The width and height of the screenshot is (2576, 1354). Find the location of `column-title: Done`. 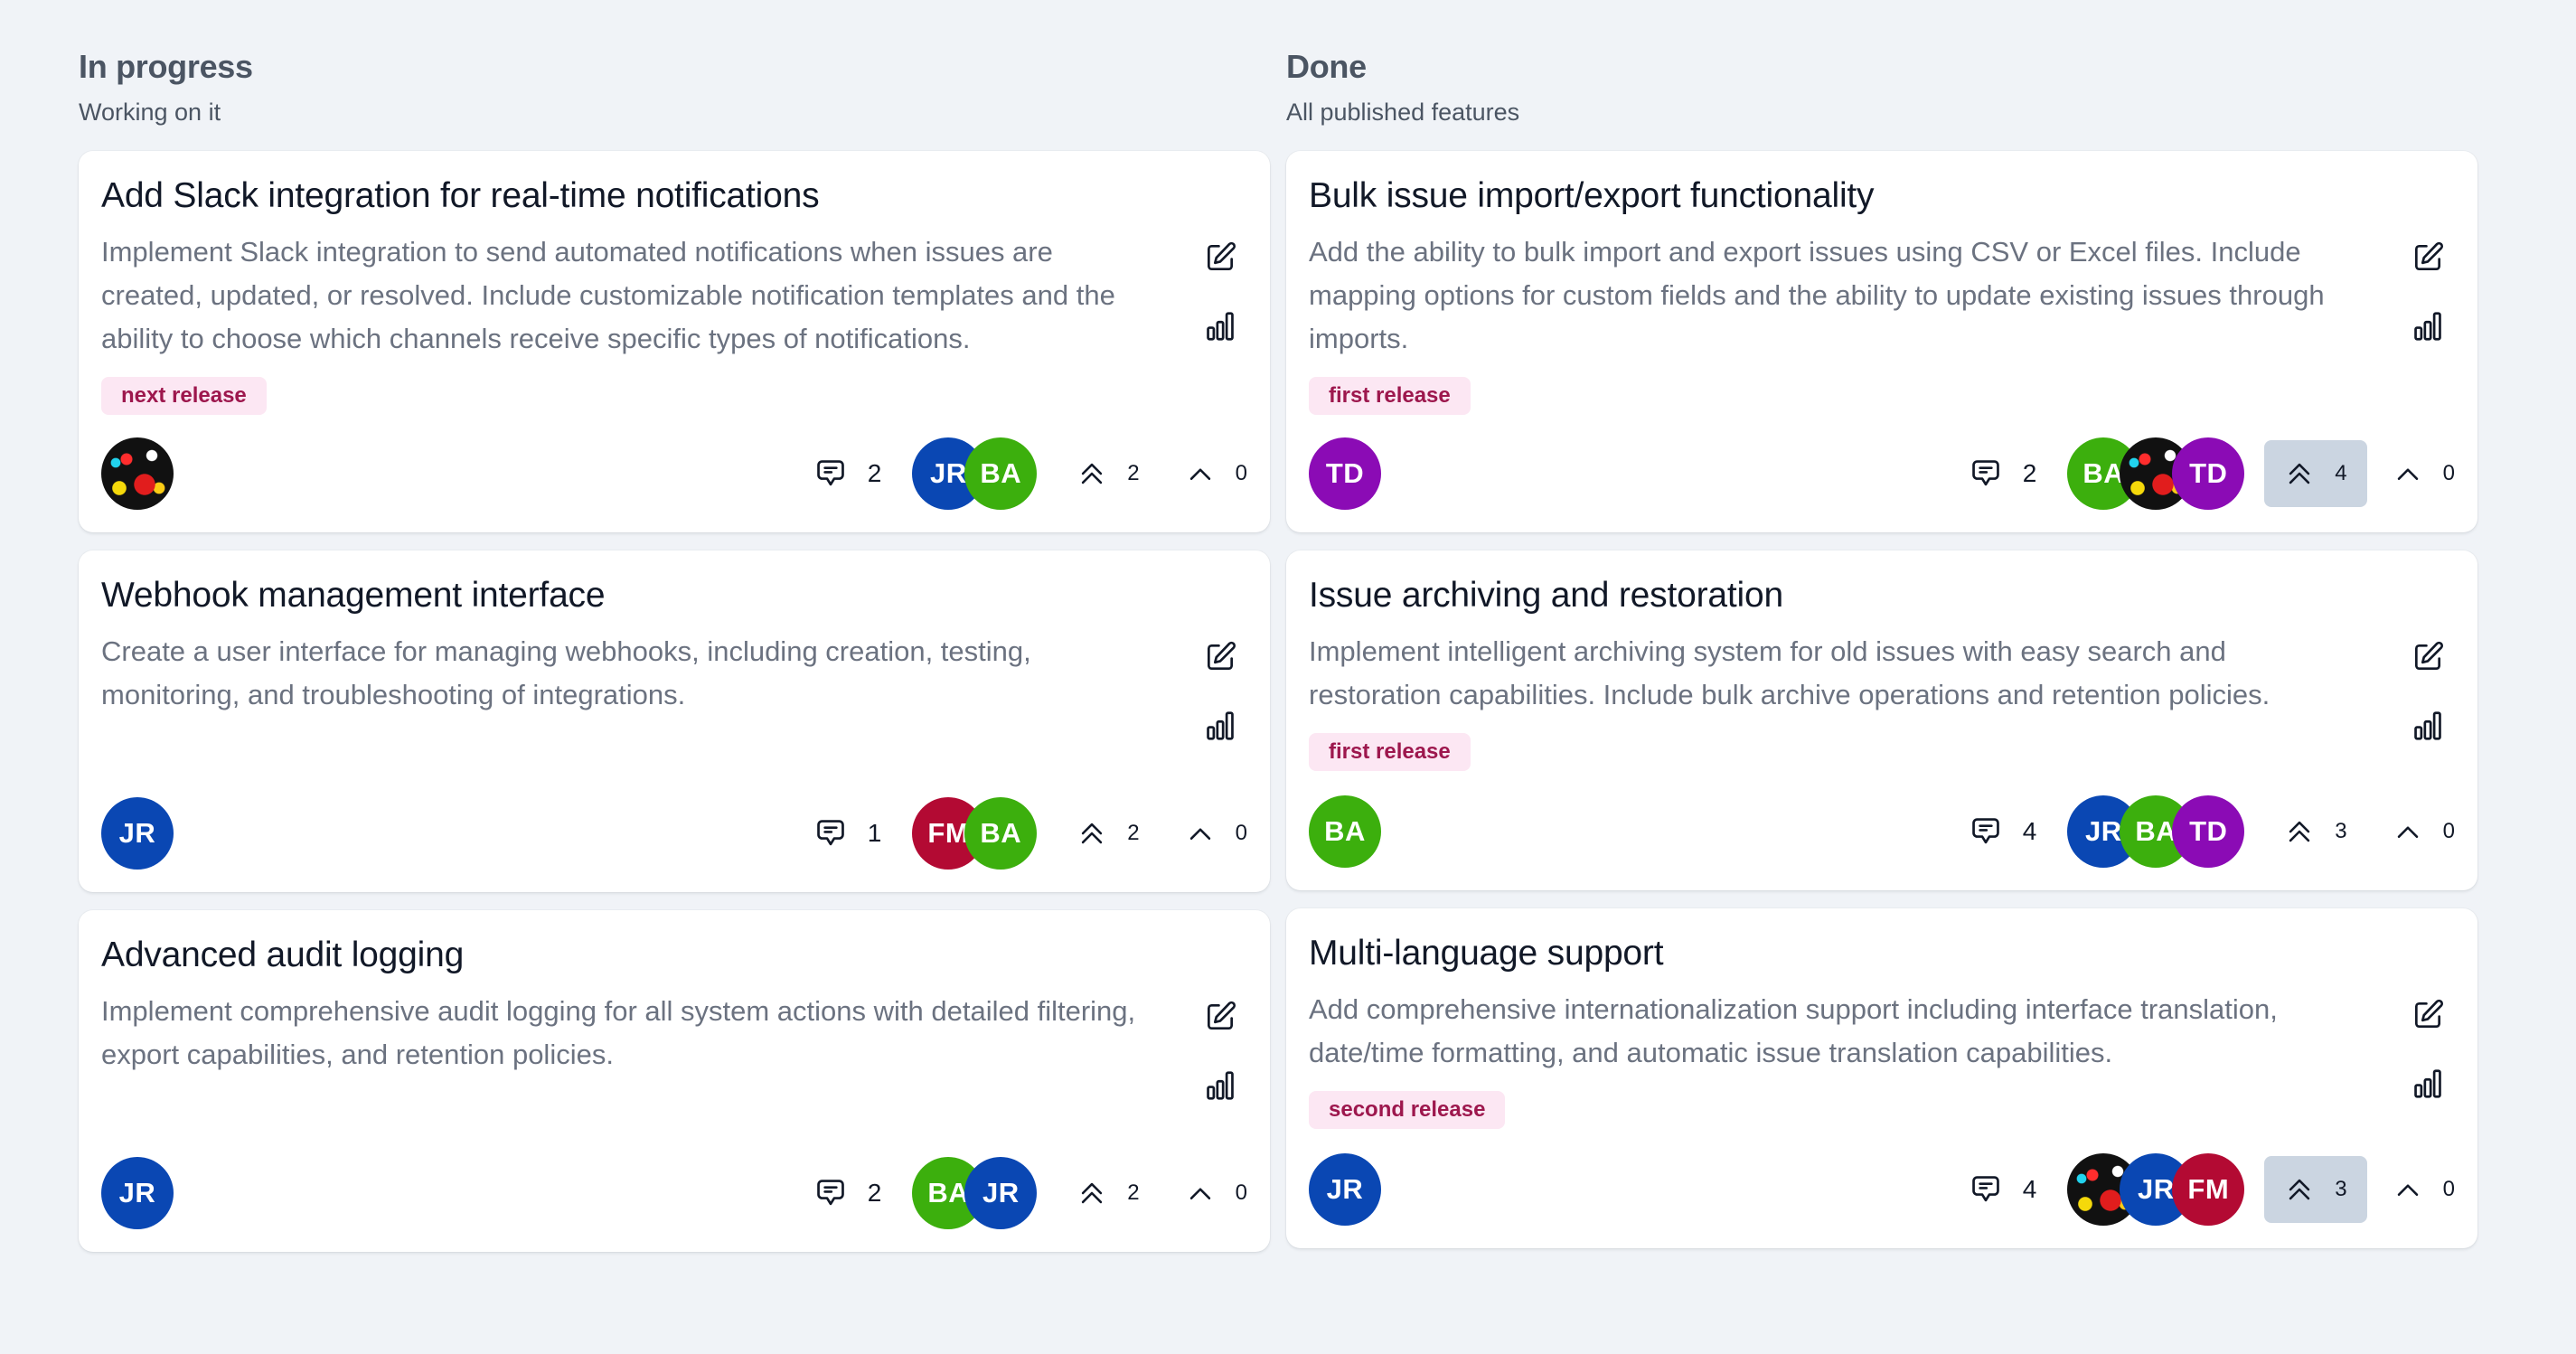

column-title: Done is located at coordinates (1326, 66).